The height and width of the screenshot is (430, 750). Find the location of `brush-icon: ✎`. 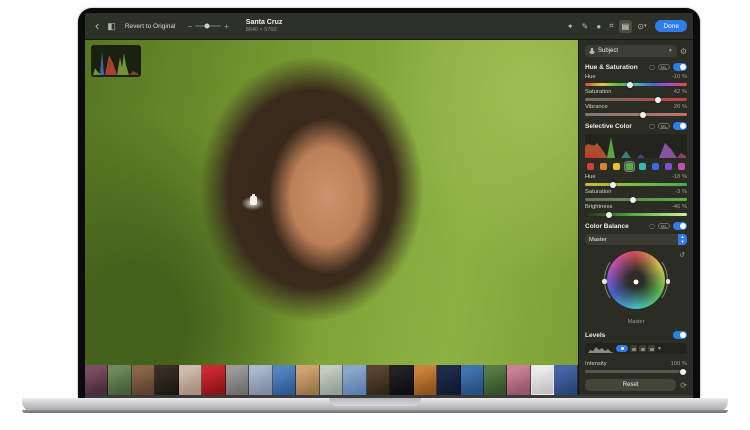

brush-icon: ✎ is located at coordinates (585, 26).